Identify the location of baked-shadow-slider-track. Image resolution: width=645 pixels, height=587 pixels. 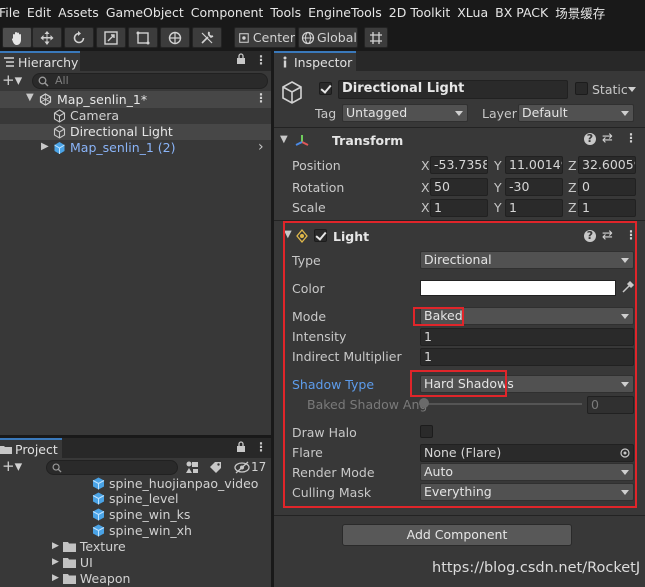
(503, 404).